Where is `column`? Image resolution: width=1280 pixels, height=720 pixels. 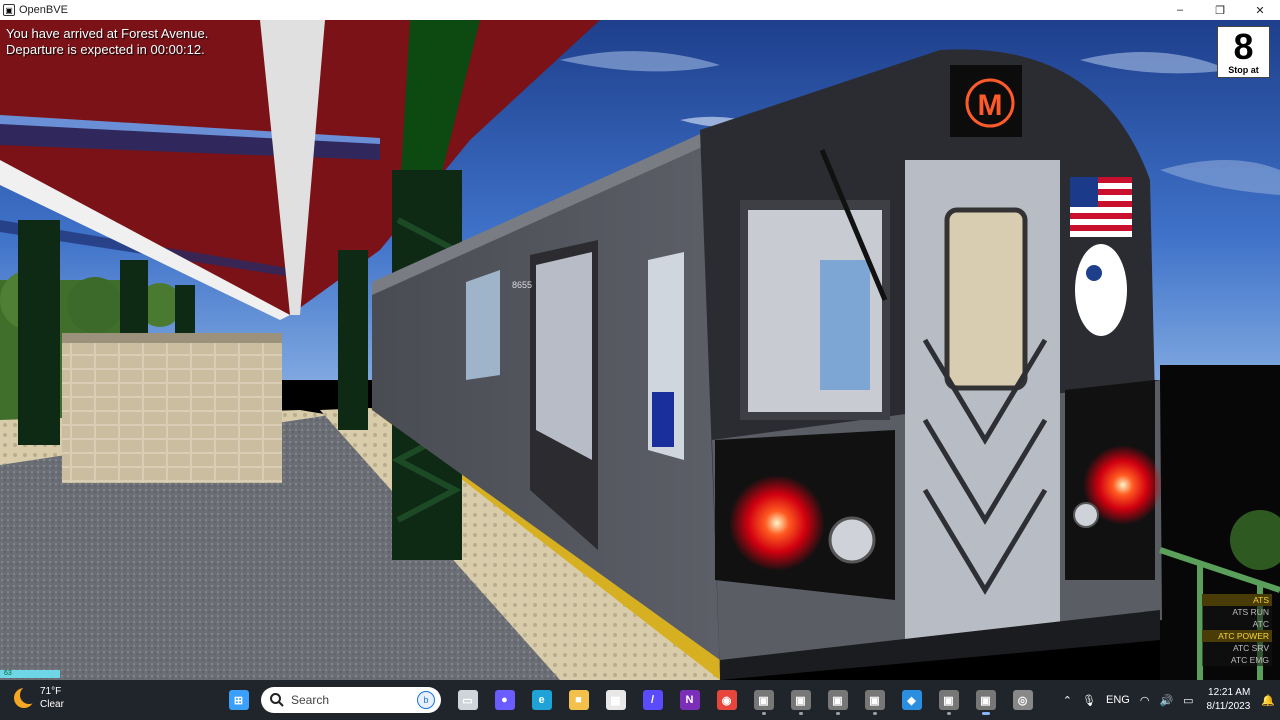
column is located at coordinates (39, 332).